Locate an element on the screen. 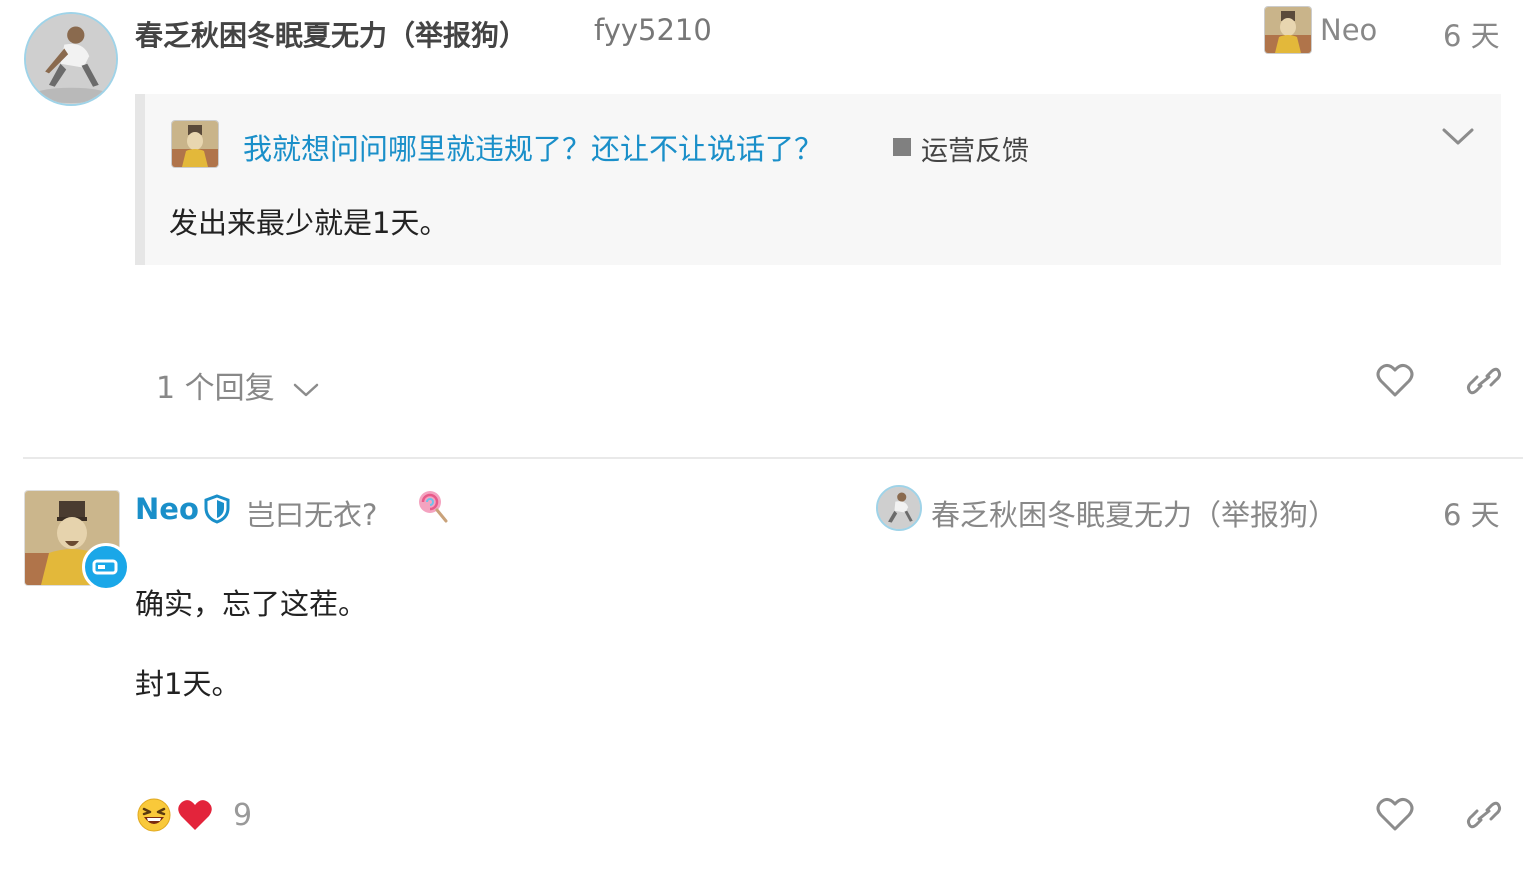 This screenshot has width=1530, height=879. post-paragraph: 确实，忘了这茬。 is located at coordinates (251, 604).